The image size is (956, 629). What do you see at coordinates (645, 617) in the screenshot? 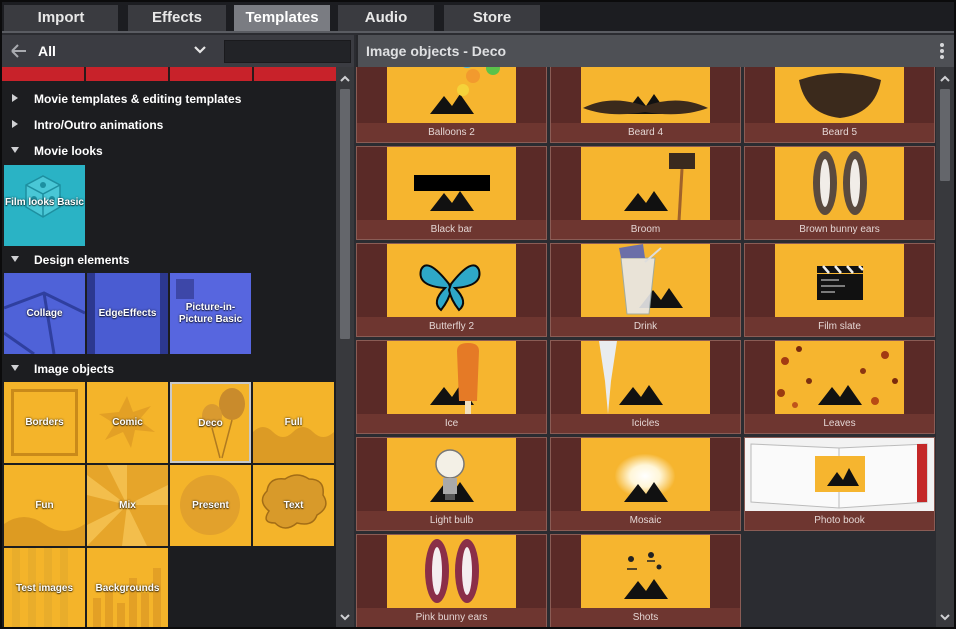
I see `item-label: Shots` at bounding box center [645, 617].